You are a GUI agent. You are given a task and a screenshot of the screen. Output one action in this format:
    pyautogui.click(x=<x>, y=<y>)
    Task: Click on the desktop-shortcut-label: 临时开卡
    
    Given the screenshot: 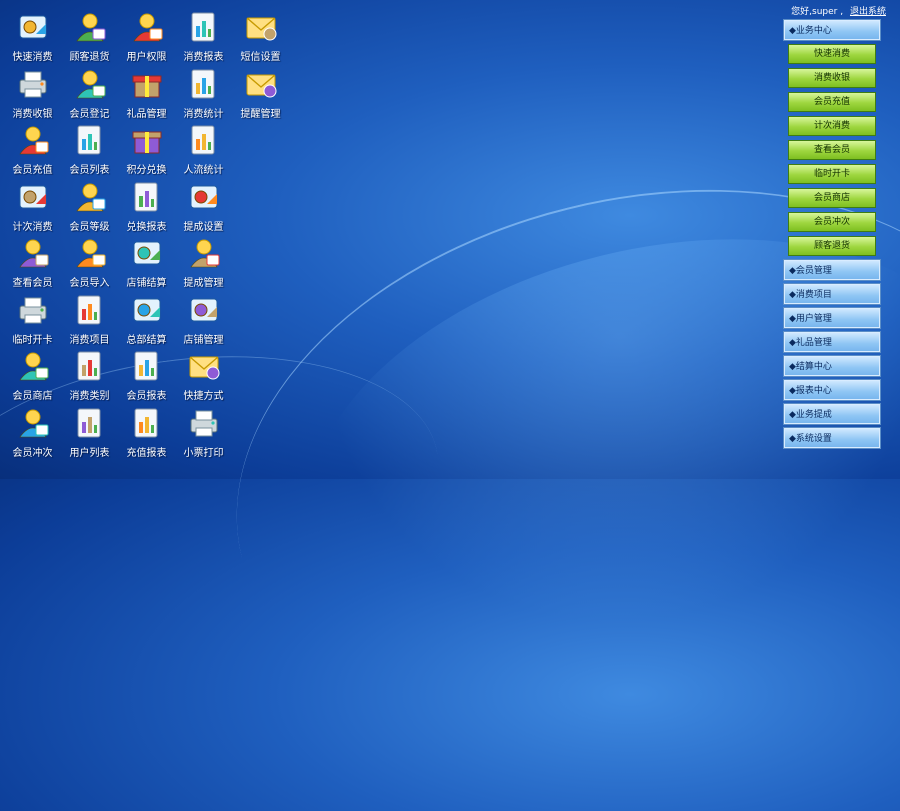 What is the action you would take?
    pyautogui.click(x=32, y=340)
    